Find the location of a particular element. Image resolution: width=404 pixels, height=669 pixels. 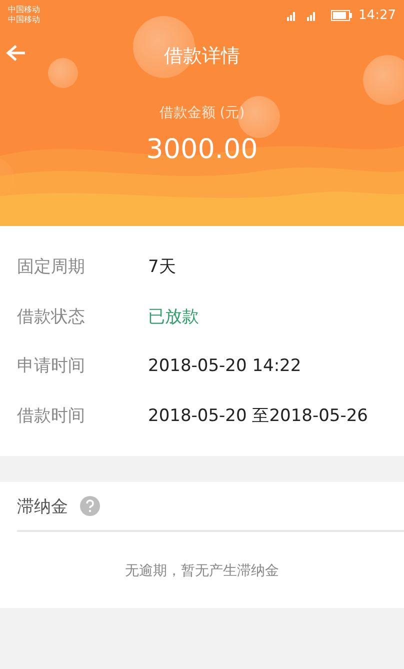

late-fee-title: 滞纳金 is located at coordinates (42, 507).